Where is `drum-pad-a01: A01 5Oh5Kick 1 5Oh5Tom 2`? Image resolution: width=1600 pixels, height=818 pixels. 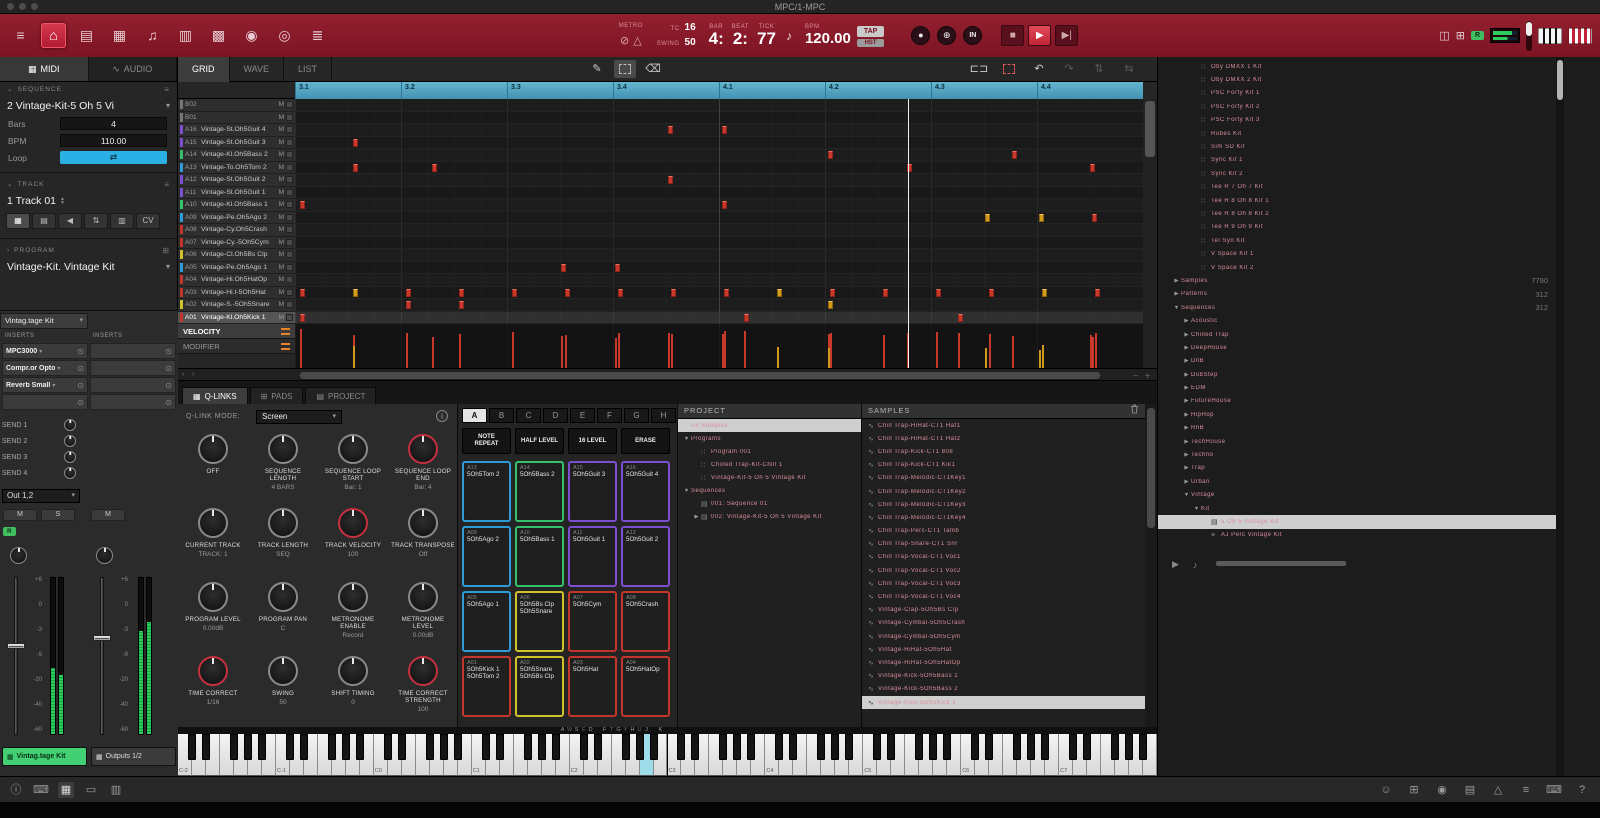
drum-pad-a01: A01 5Oh5Kick 1 5Oh5Tom 2 is located at coordinates (486, 686).